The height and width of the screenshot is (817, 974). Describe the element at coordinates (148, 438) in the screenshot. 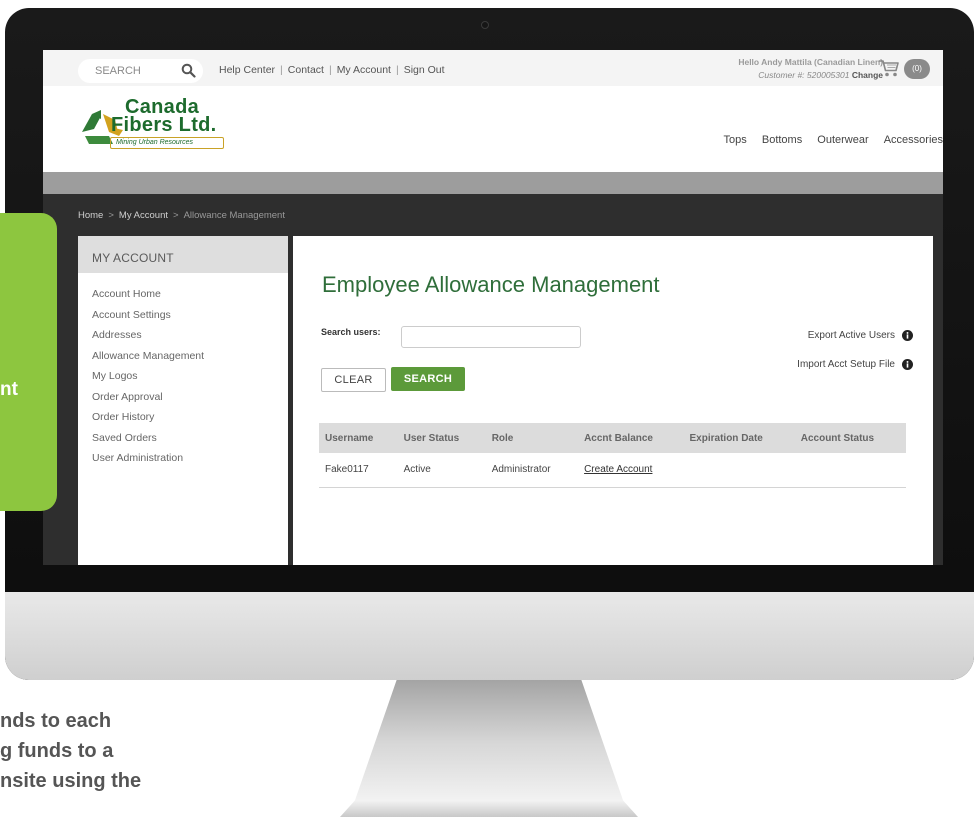

I see `sidebar-item-saved-orders: Saved Orders` at that location.